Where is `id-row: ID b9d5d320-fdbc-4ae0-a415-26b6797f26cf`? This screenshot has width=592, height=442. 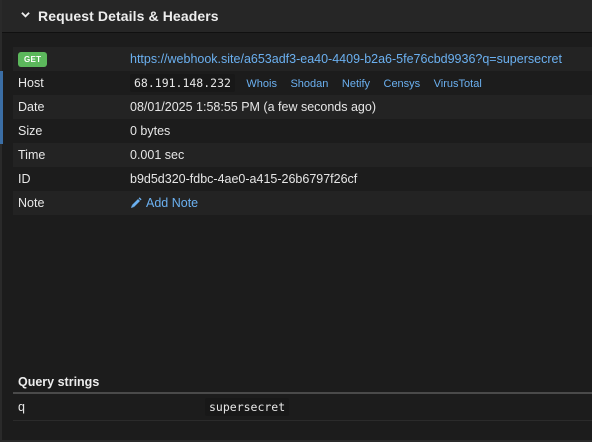
id-row: ID b9d5d320-fdbc-4ae0-a415-26b6797f26cf is located at coordinates (302, 179).